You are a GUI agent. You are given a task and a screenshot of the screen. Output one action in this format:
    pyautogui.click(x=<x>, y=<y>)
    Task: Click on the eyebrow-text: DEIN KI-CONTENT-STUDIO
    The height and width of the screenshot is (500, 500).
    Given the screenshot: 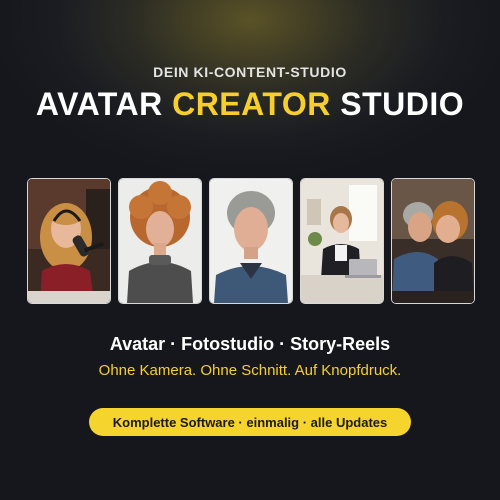 What is the action you would take?
    pyautogui.click(x=250, y=72)
    